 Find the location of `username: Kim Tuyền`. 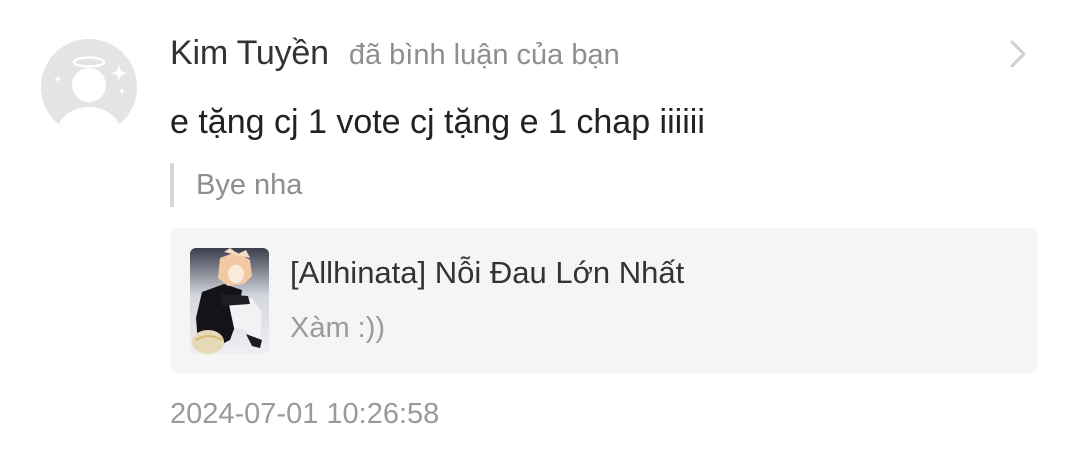

username: Kim Tuyền is located at coordinates (249, 53).